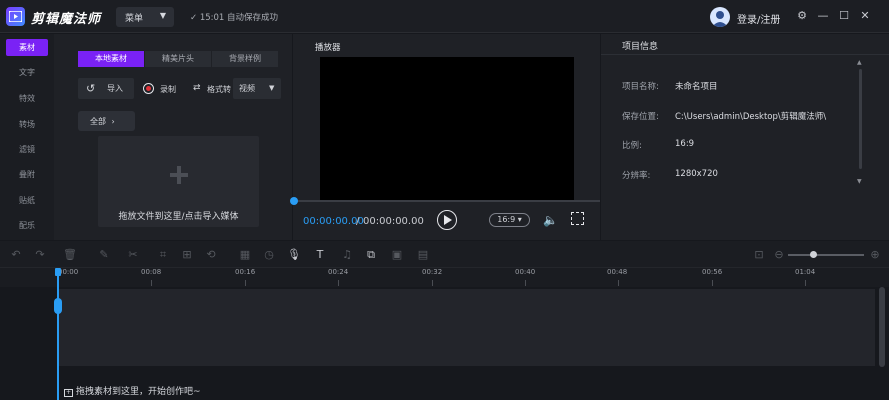 This screenshot has height=400, width=889. Describe the element at coordinates (178, 217) in the screenshot. I see `drop-hint: 拖放文件到这里/点击导入媒体` at that location.